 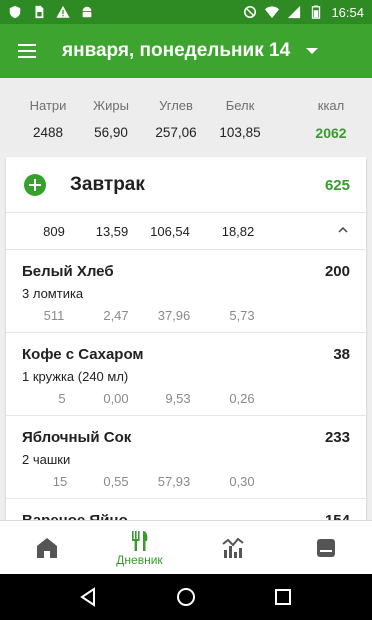 What do you see at coordinates (186, 185) in the screenshot?
I see `meal-header: Завтрак 625` at bounding box center [186, 185].